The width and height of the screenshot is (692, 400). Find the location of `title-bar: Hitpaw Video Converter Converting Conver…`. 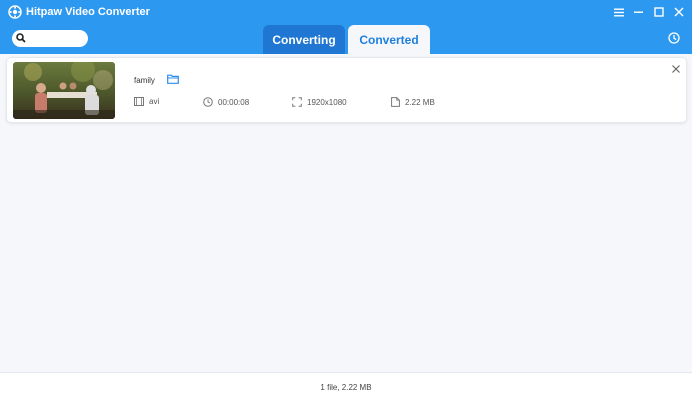

title-bar: Hitpaw Video Converter Converting Conver… is located at coordinates (346, 27).